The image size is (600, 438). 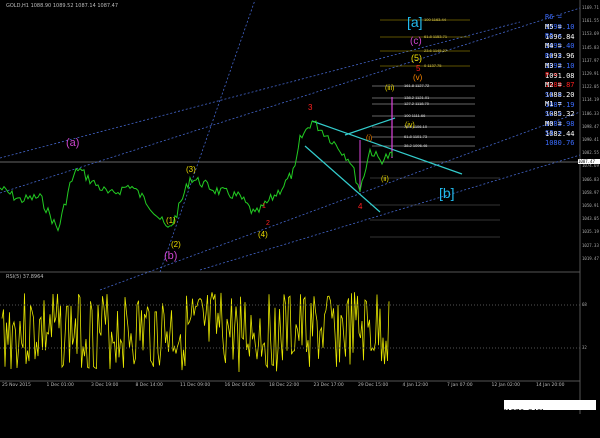 What do you see at coordinates (418, 77) in the screenshot?
I see `wave-v-orange: (v)` at bounding box center [418, 77].